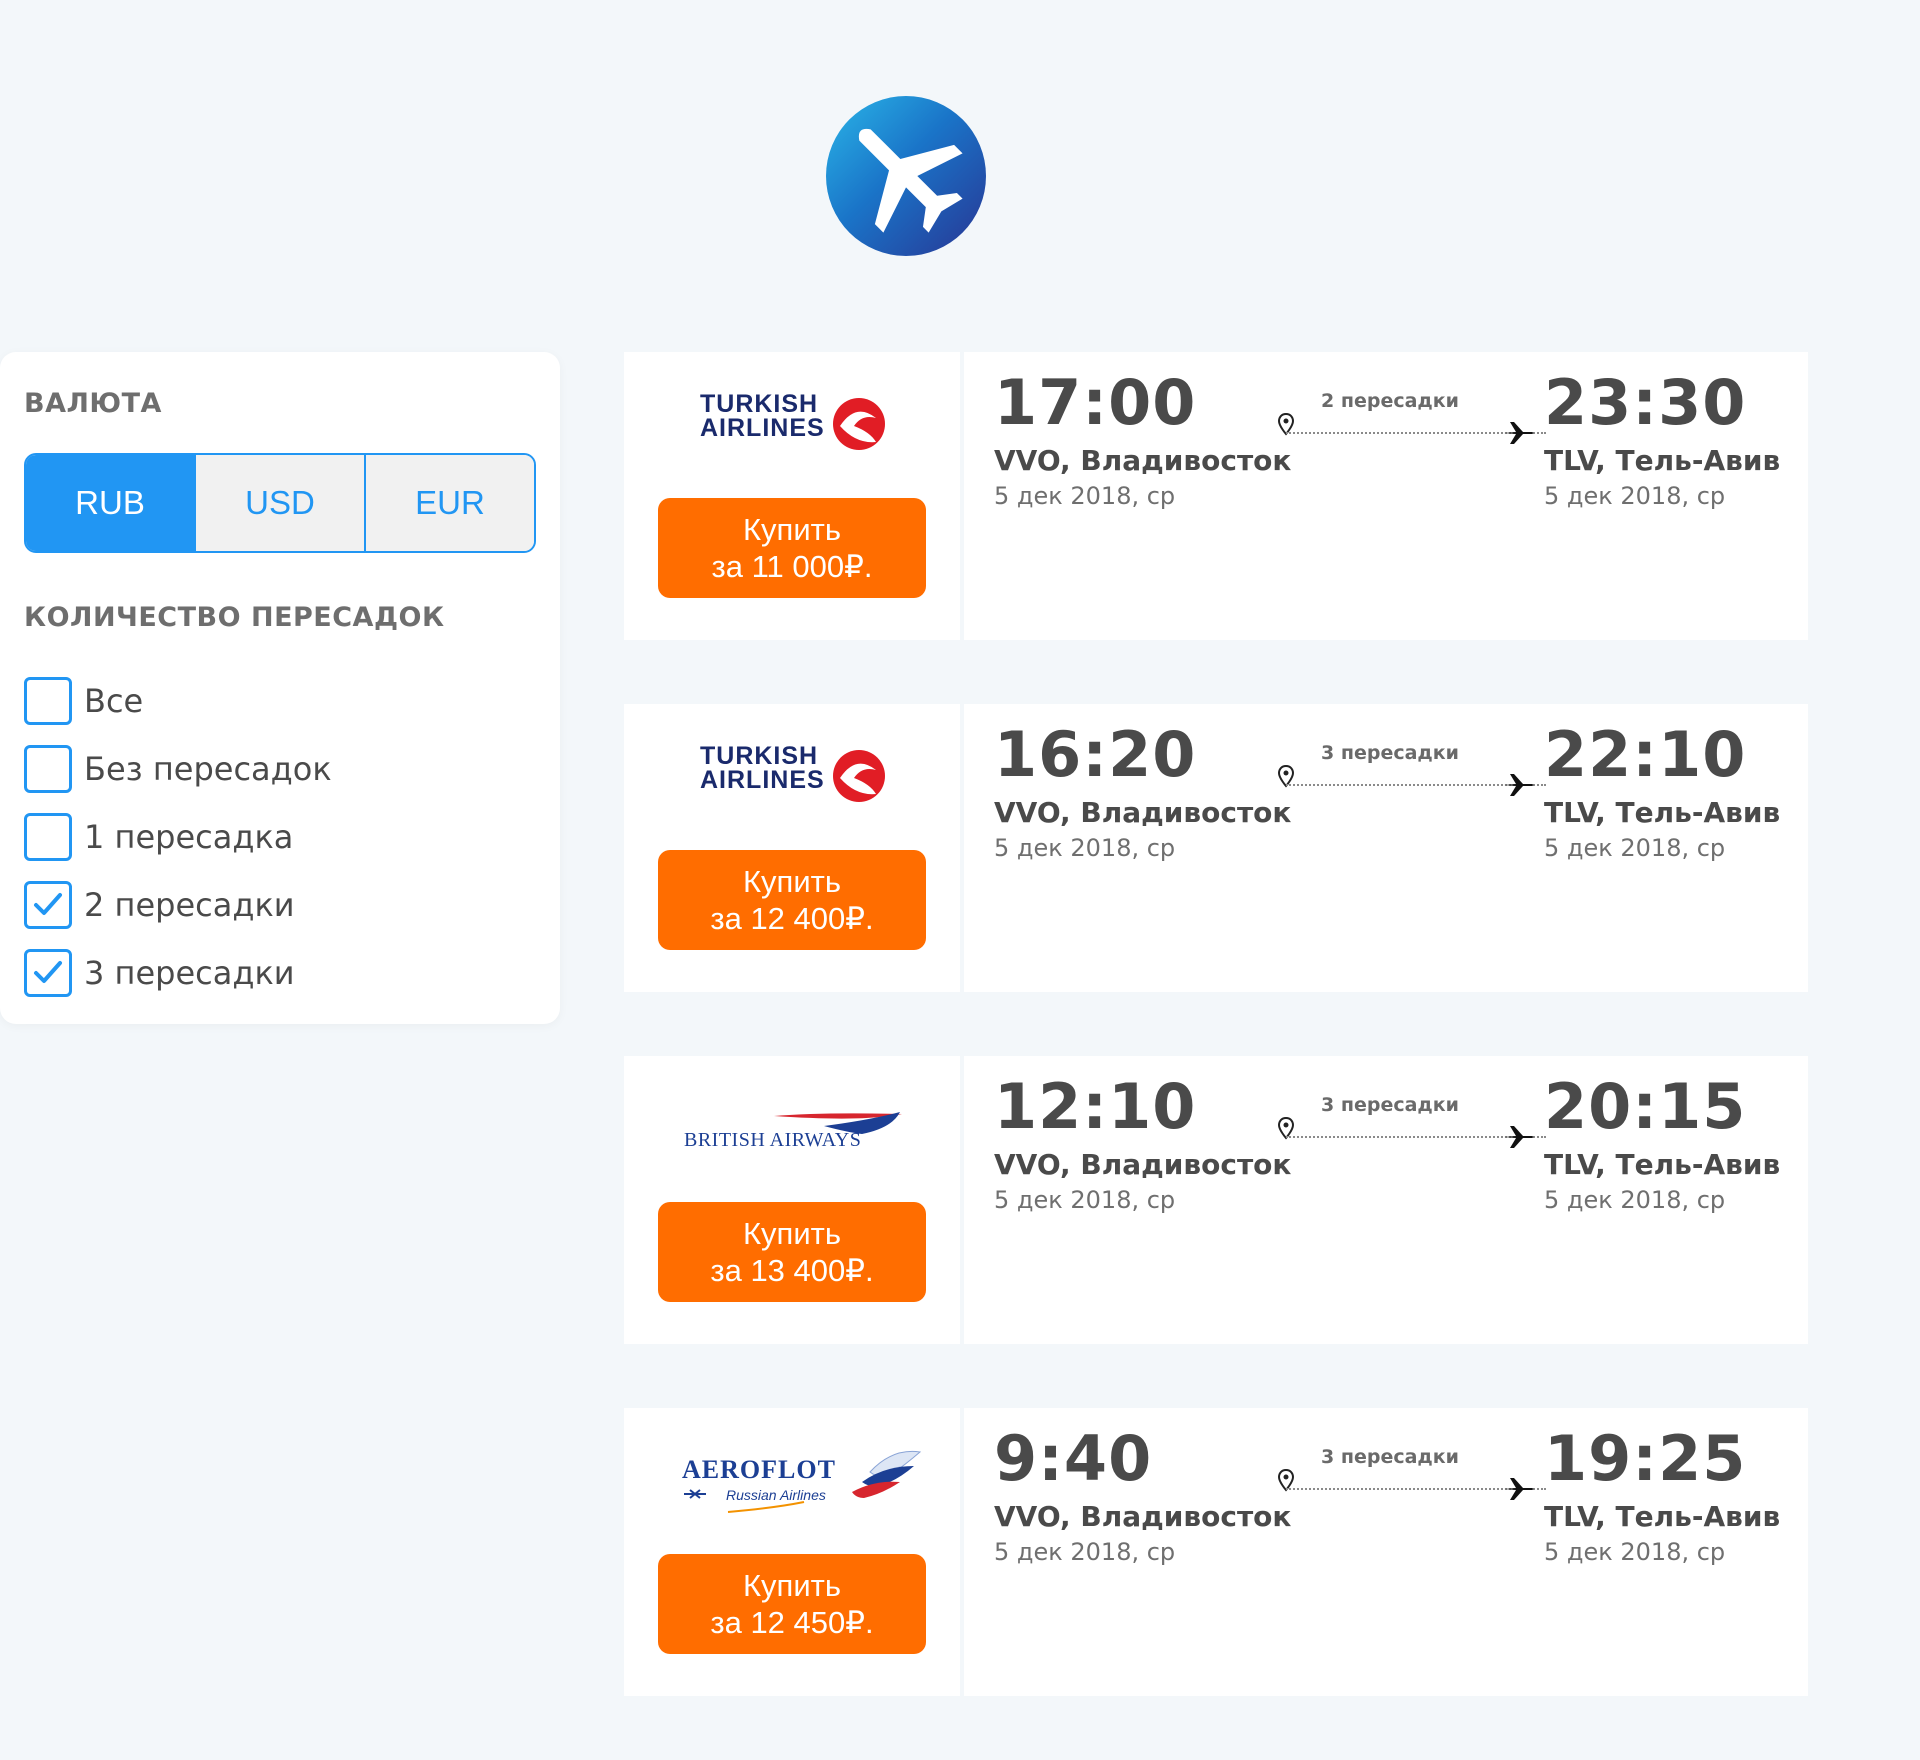  I want to click on buy-button: Купить за 11 000₽., so click(792, 548).